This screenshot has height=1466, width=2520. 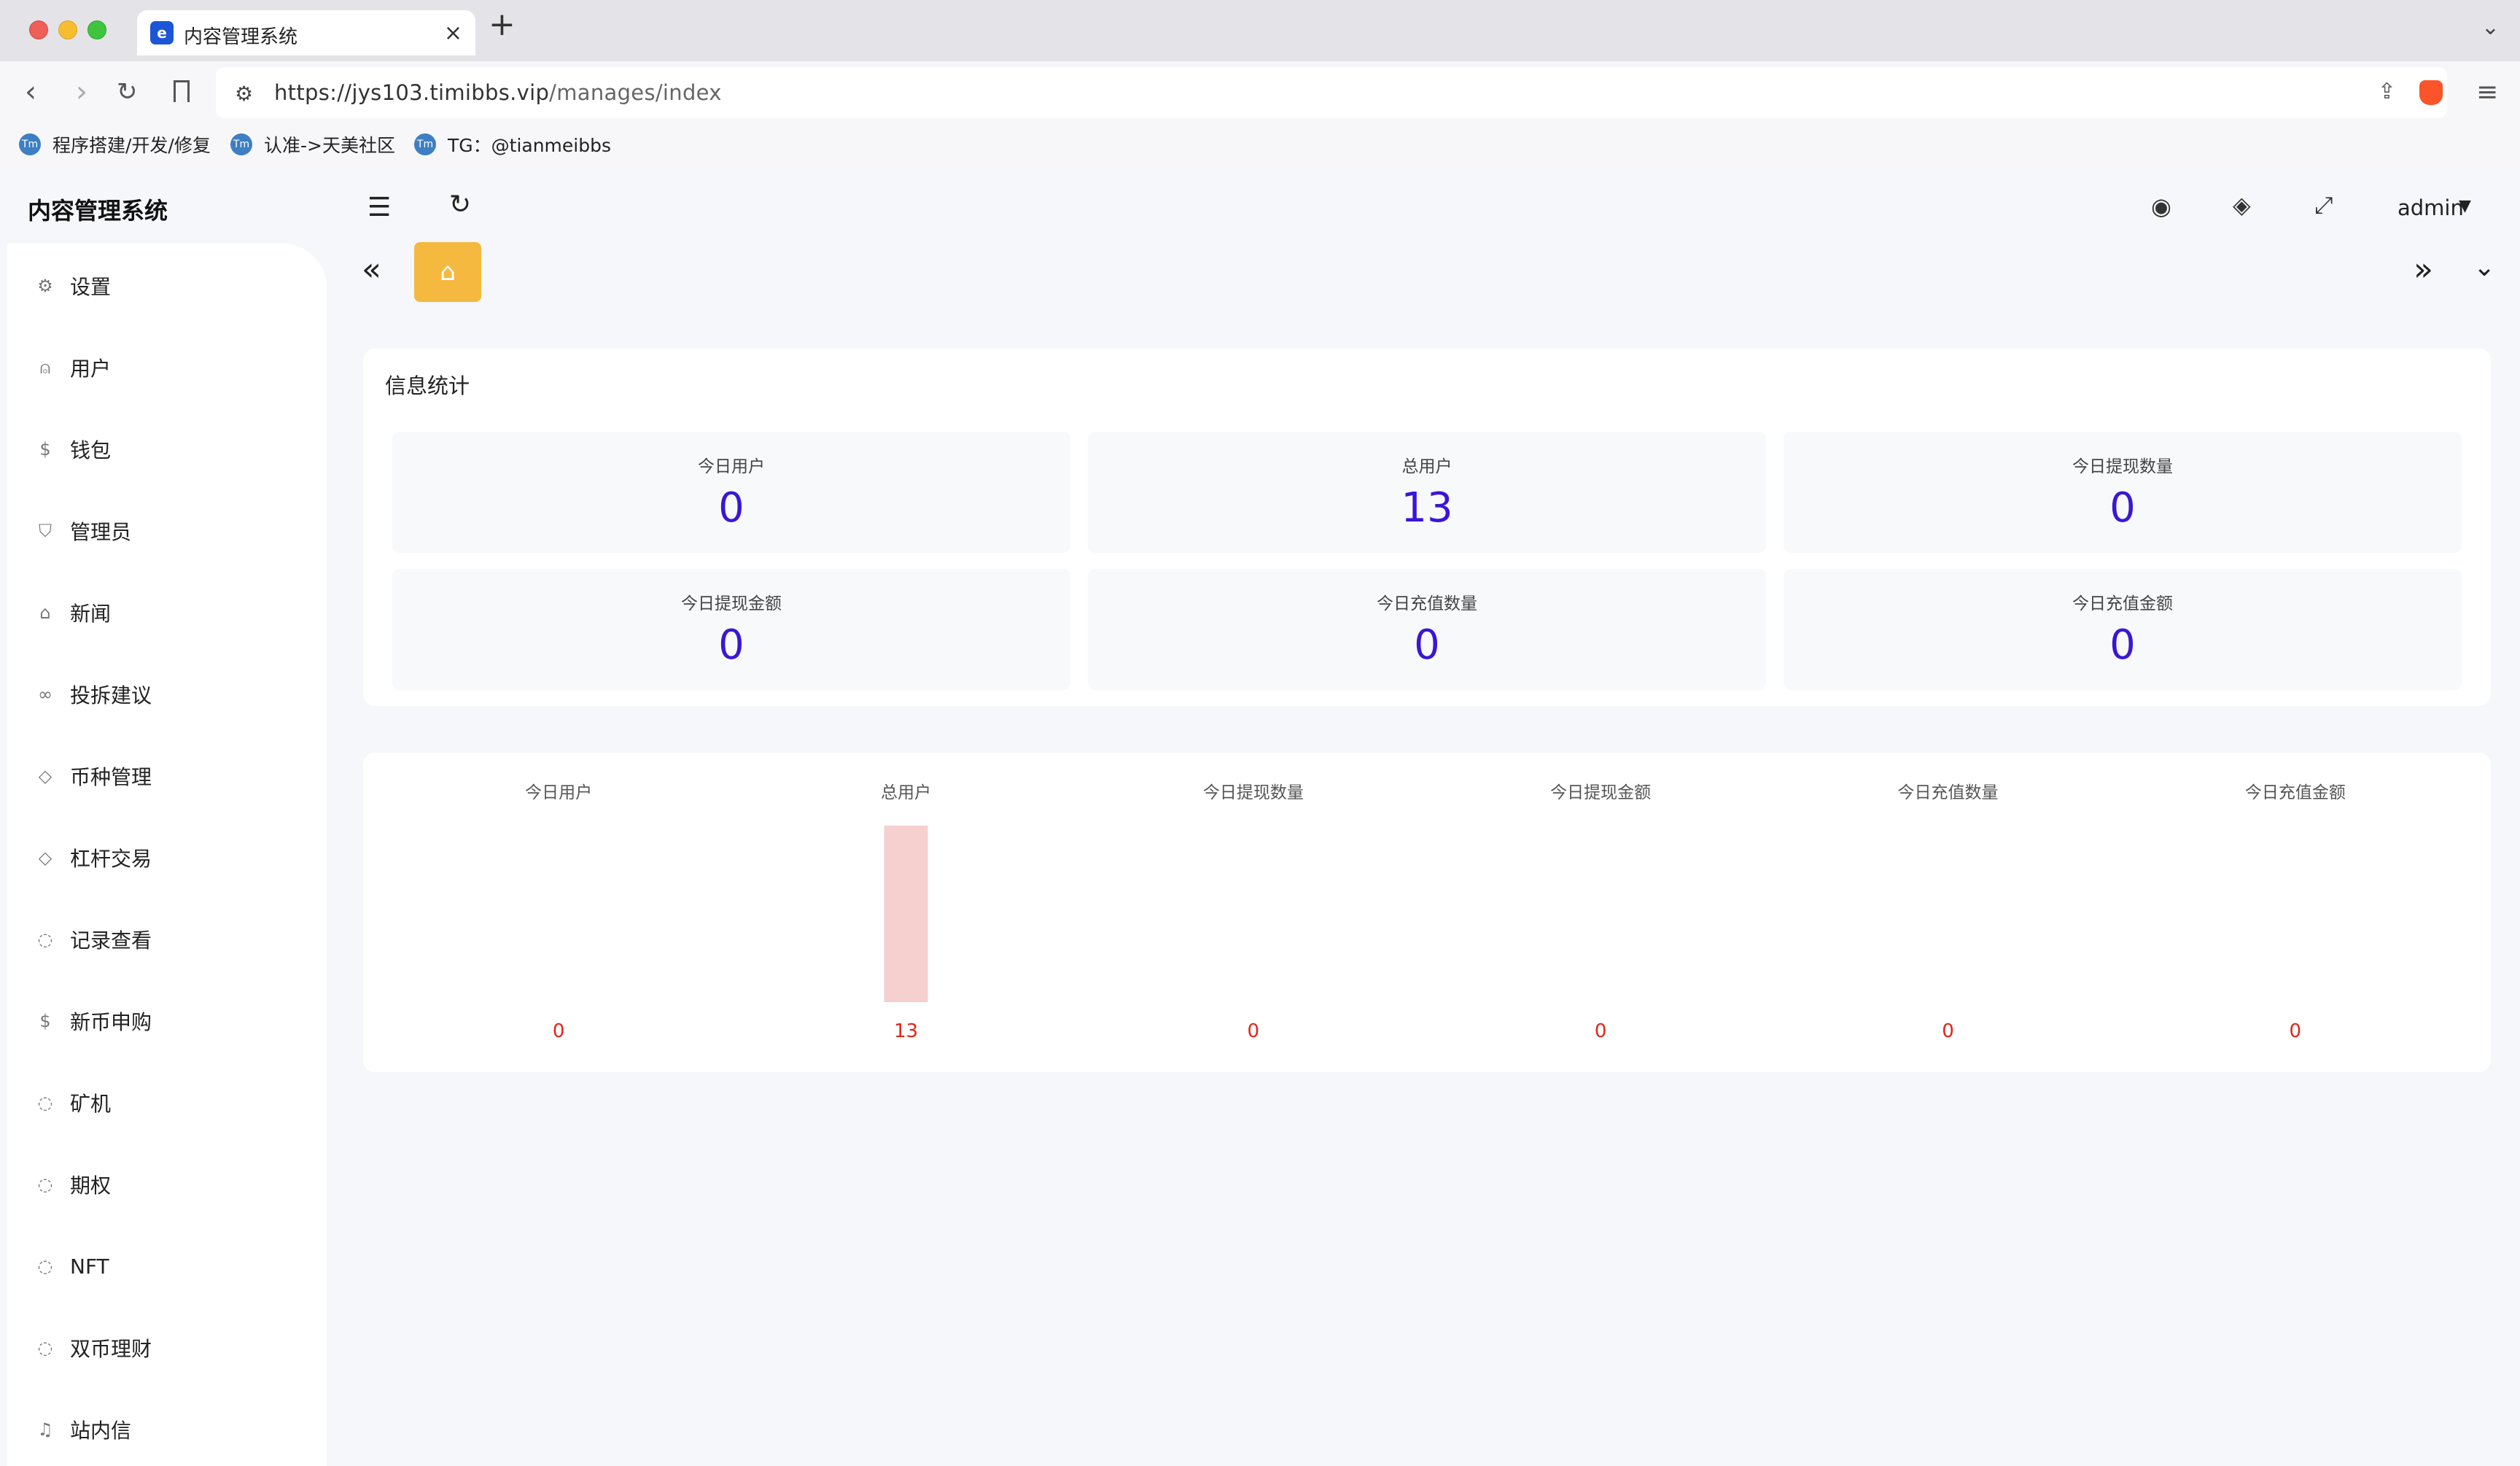 I want to click on sidebar-item-dual-currency: ◌ 双币理财, so click(x=93, y=1348).